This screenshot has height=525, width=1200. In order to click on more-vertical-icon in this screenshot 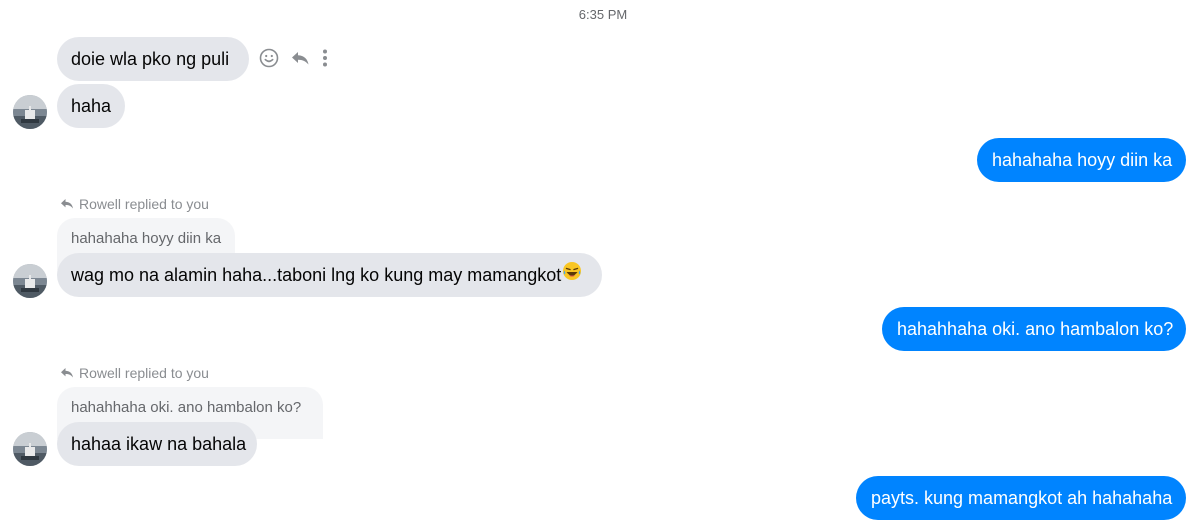, I will do `click(325, 60)`.